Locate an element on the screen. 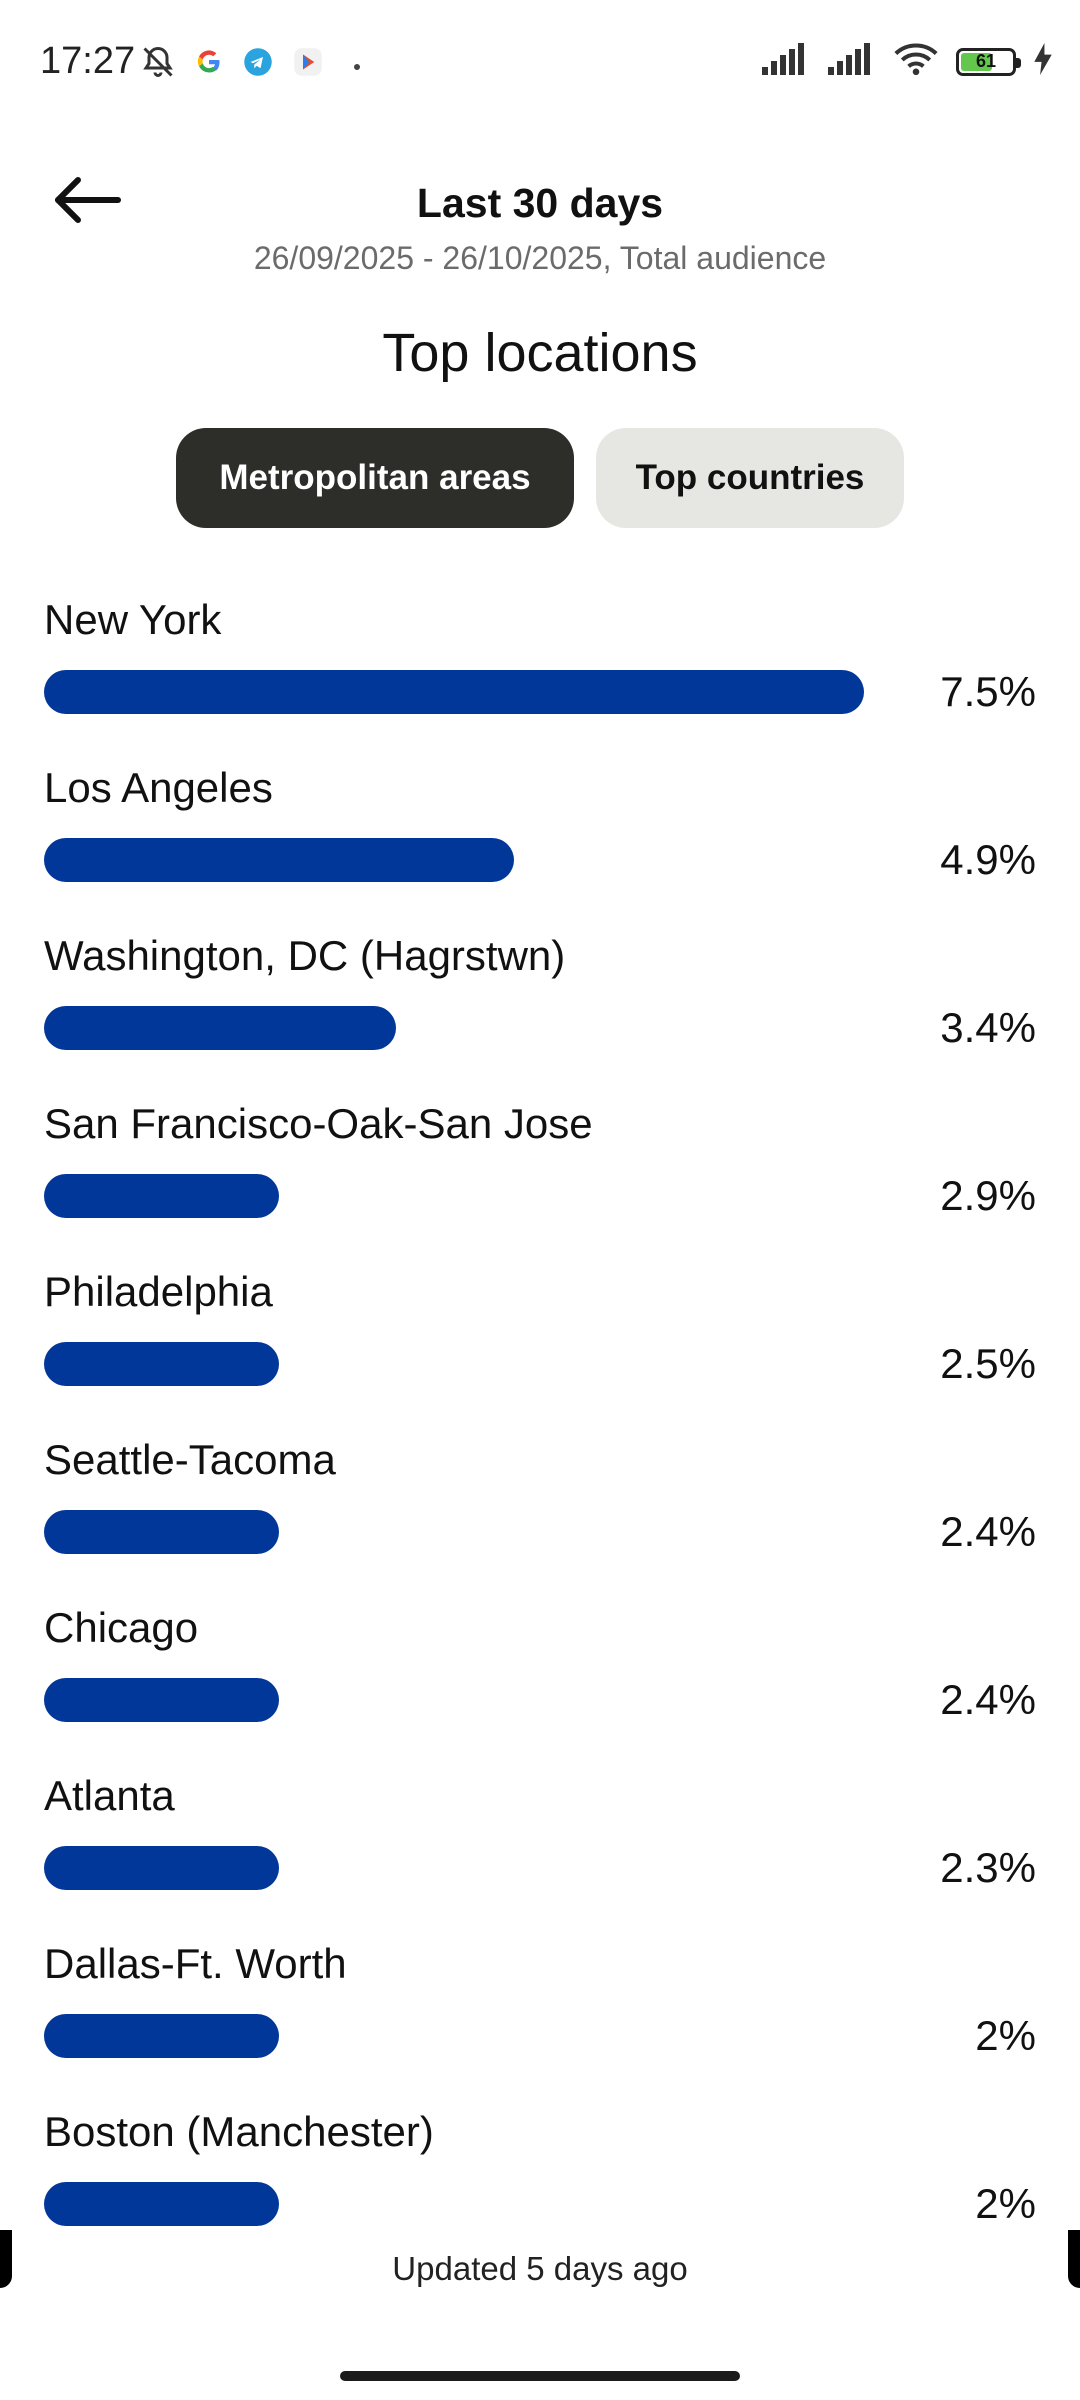 The height and width of the screenshot is (2400, 1080). status-right-cluster: 61 is located at coordinates (907, 61).